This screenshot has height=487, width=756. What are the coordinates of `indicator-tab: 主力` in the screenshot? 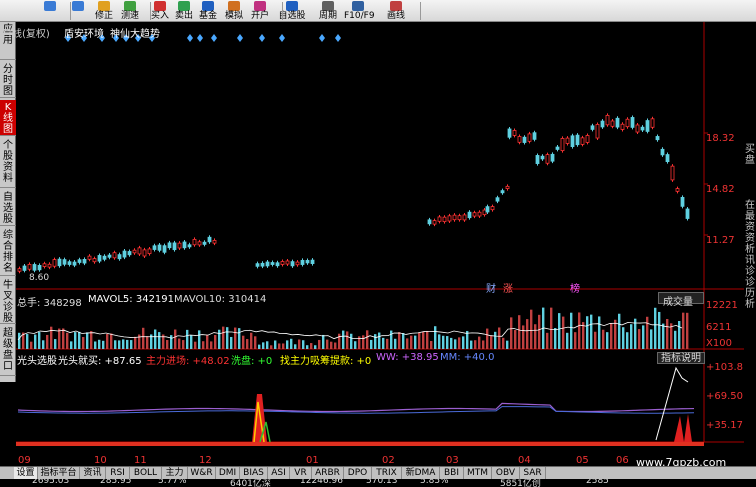 It's located at (175, 473).